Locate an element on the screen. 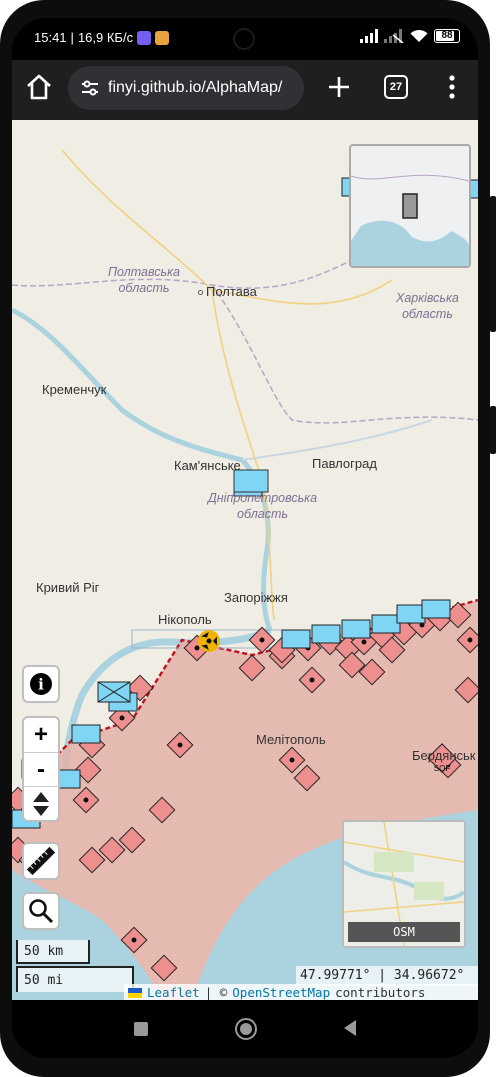  recents-icon is located at coordinates (141, 1029).